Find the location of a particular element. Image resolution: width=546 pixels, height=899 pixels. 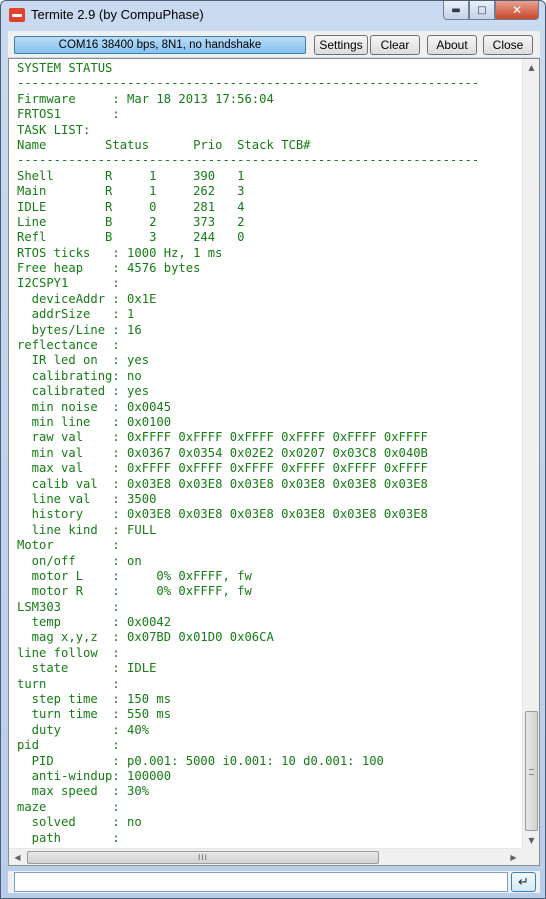

maximize-button: □ is located at coordinates (482, 10).